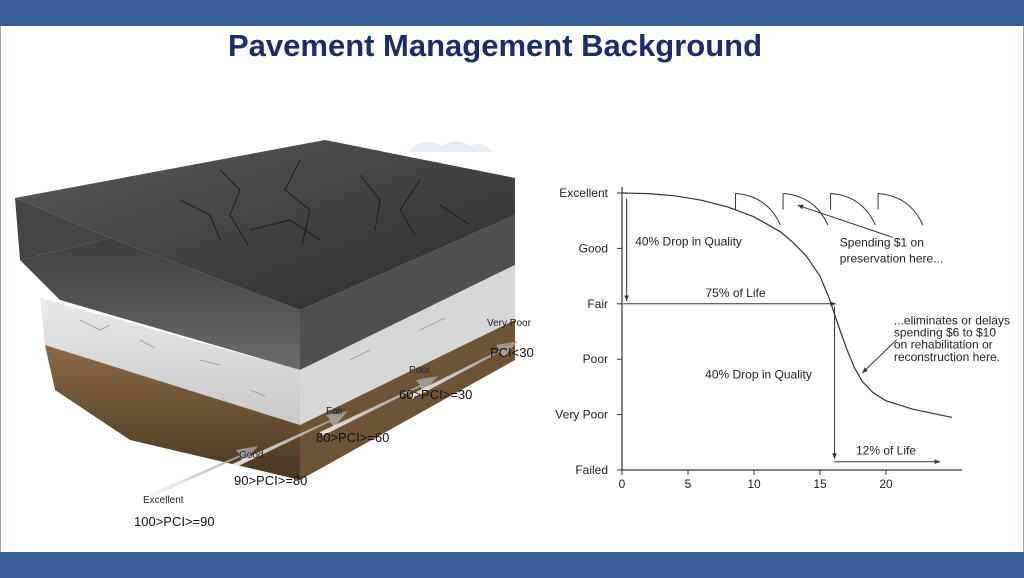 The image size is (1024, 578). What do you see at coordinates (420, 370) in the screenshot?
I see `condition-label-poor: Poor` at bounding box center [420, 370].